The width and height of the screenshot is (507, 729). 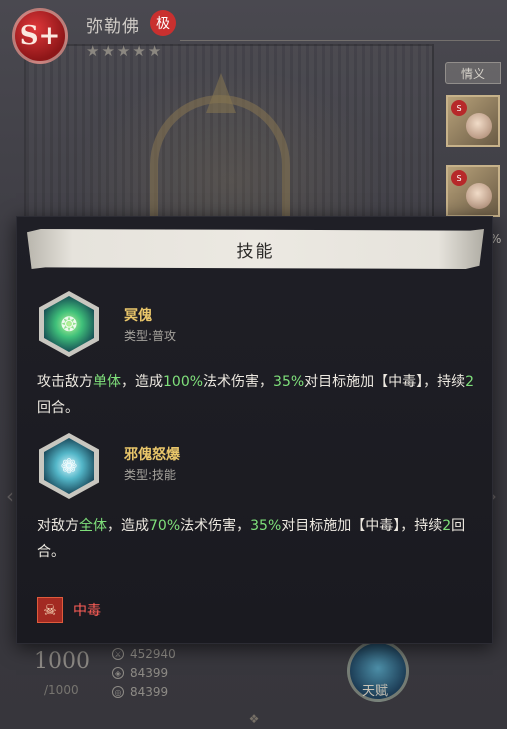 What do you see at coordinates (255, 251) in the screenshot?
I see `dialog-title: 技能` at bounding box center [255, 251].